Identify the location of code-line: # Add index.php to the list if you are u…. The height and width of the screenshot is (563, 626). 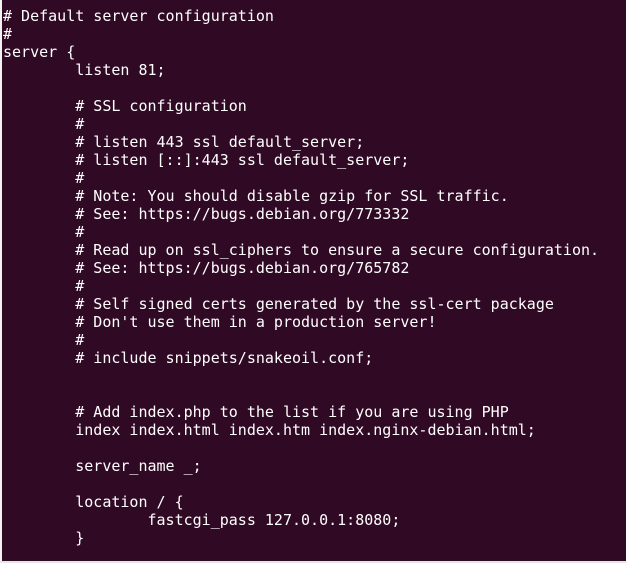
(256, 412).